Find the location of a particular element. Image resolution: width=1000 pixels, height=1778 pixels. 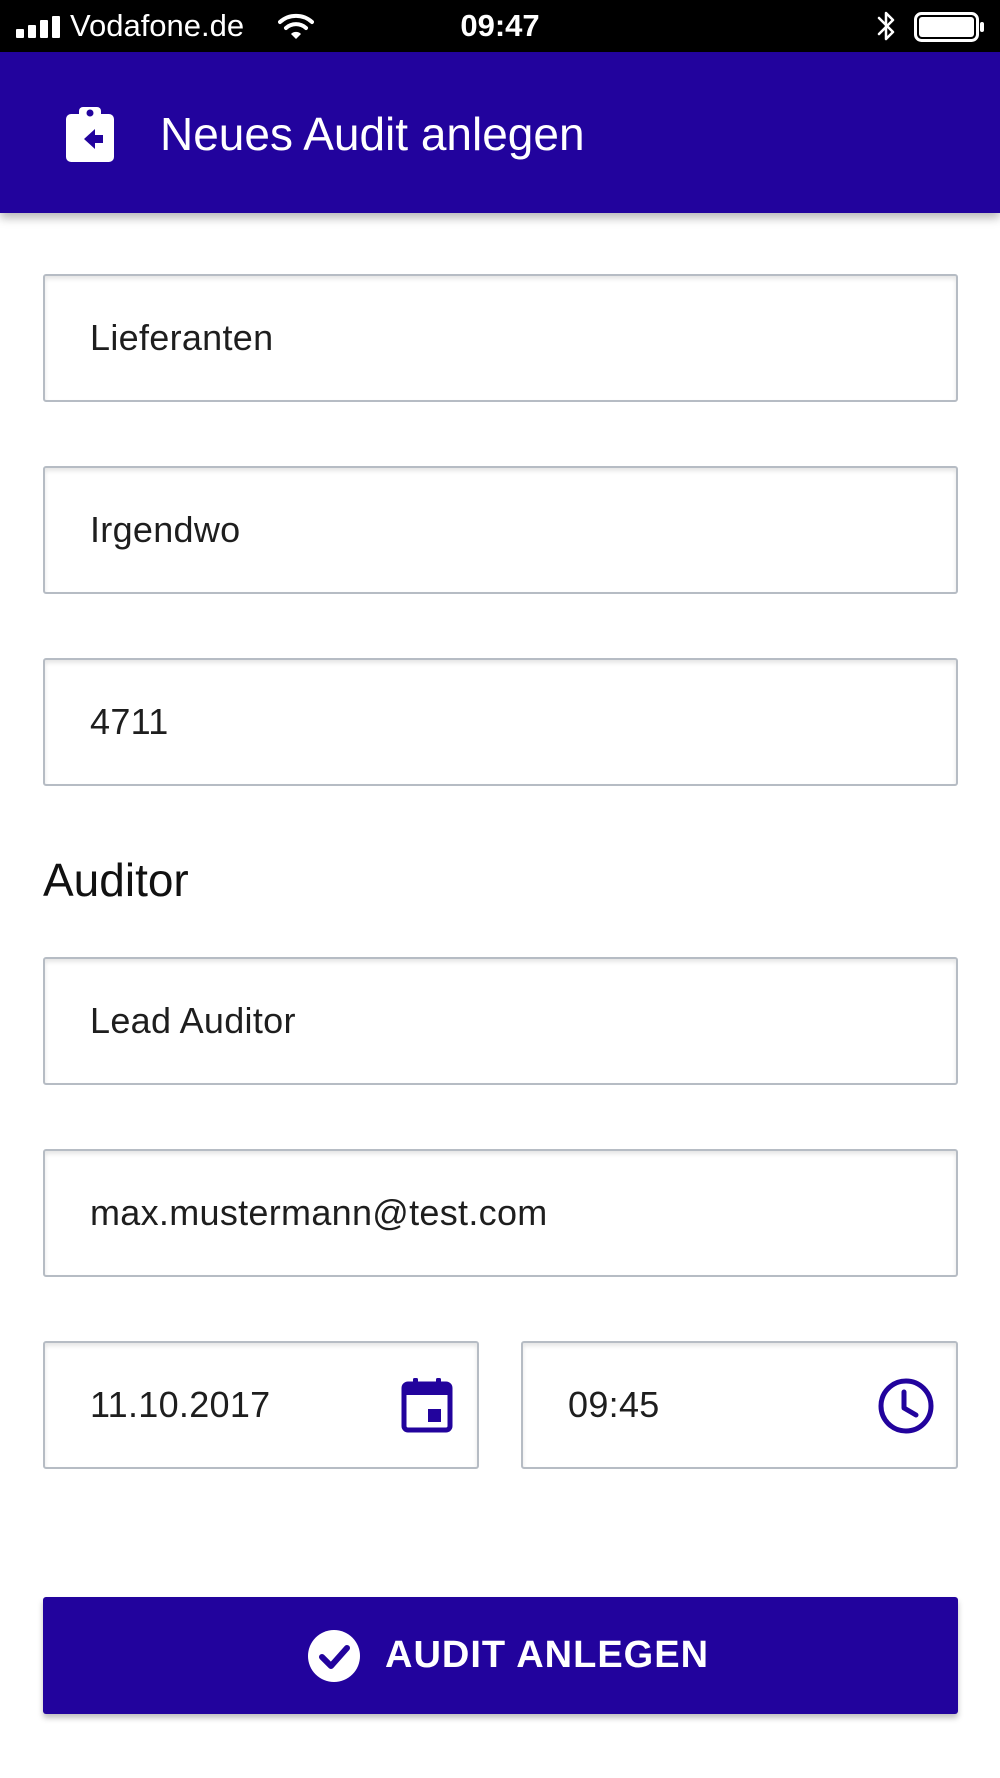

date-field: 11.10.2017 is located at coordinates (261, 1405).